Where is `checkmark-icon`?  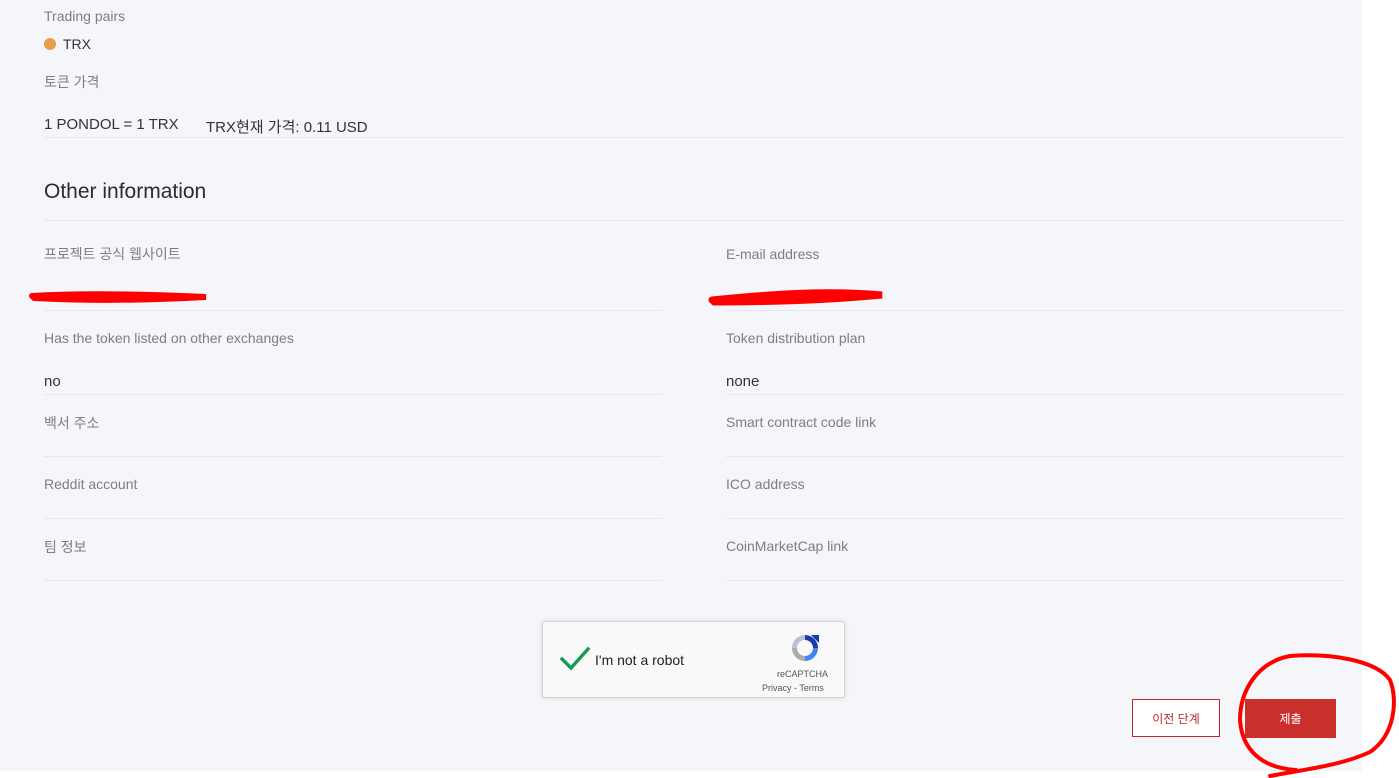
checkmark-icon is located at coordinates (575, 658).